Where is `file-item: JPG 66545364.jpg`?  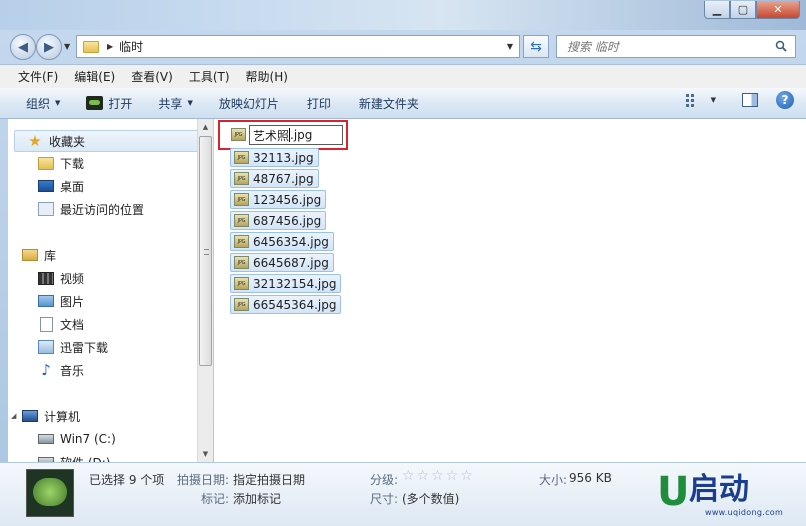 file-item: JPG 66545364.jpg is located at coordinates (286, 304).